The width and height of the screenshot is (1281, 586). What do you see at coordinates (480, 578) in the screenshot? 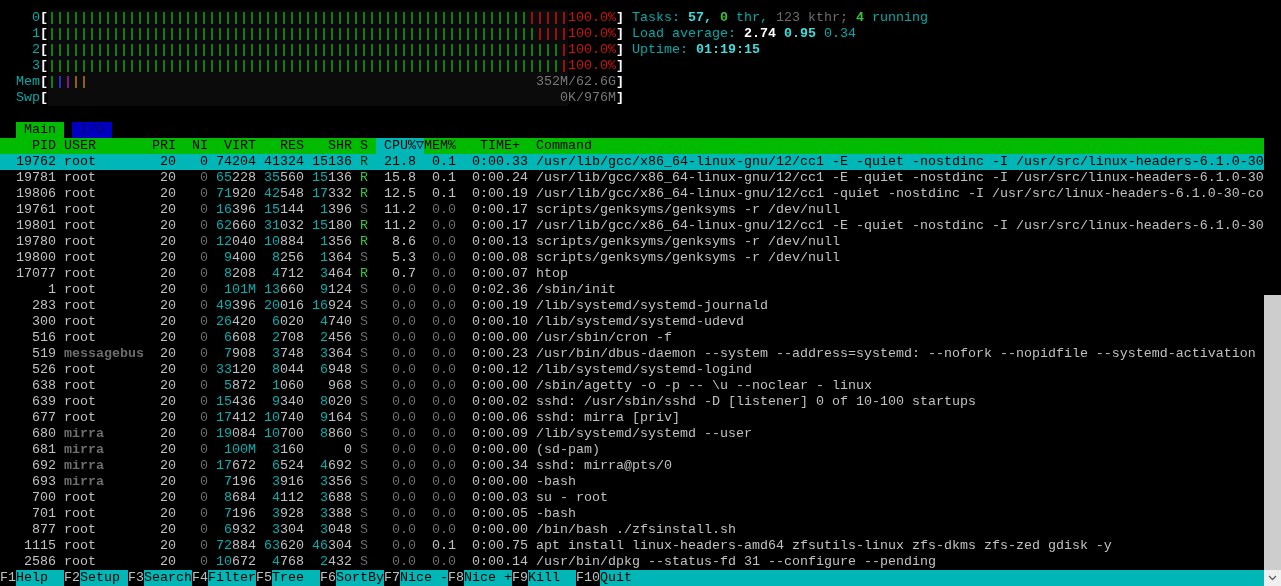
I see `function-key-button: F8Nice +` at bounding box center [480, 578].